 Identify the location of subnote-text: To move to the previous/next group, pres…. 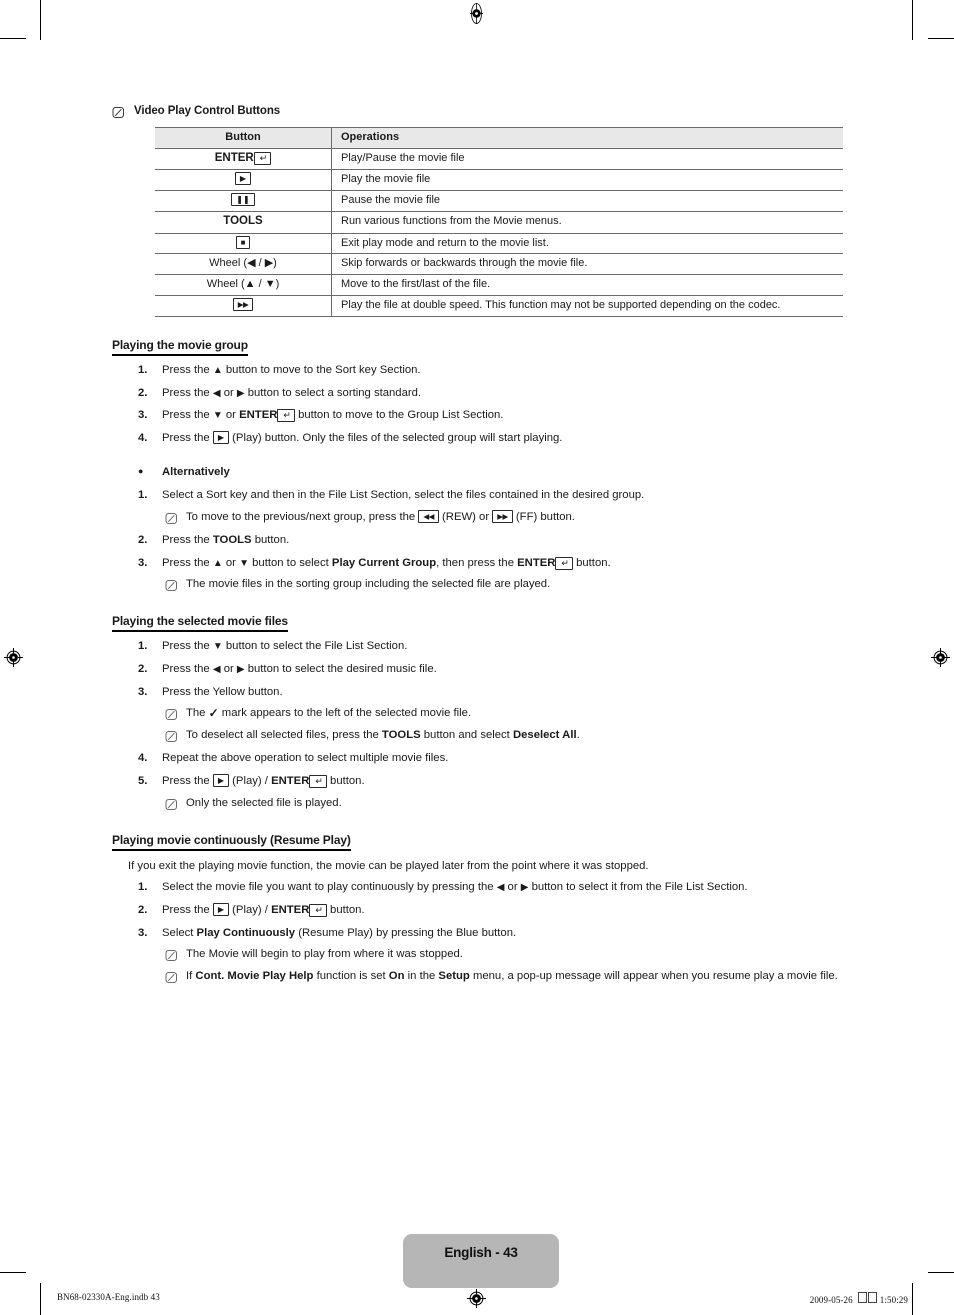
(380, 516).